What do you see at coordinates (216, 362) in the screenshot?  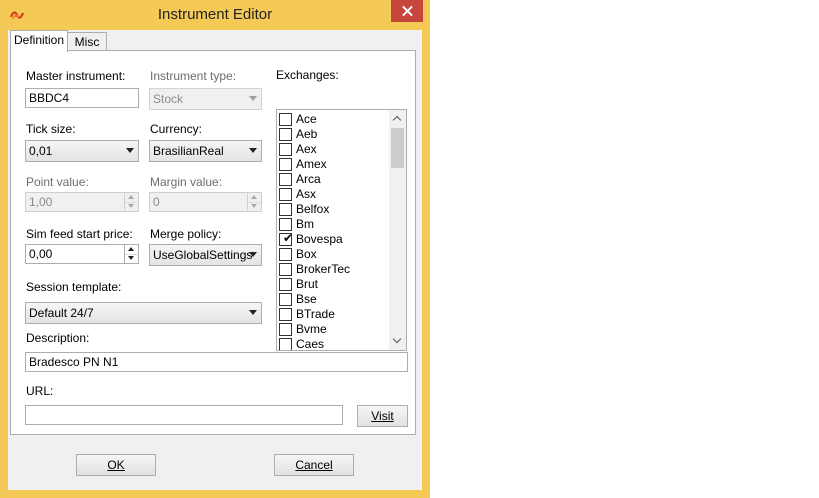 I see `description-input: Bradesco PN N1` at bounding box center [216, 362].